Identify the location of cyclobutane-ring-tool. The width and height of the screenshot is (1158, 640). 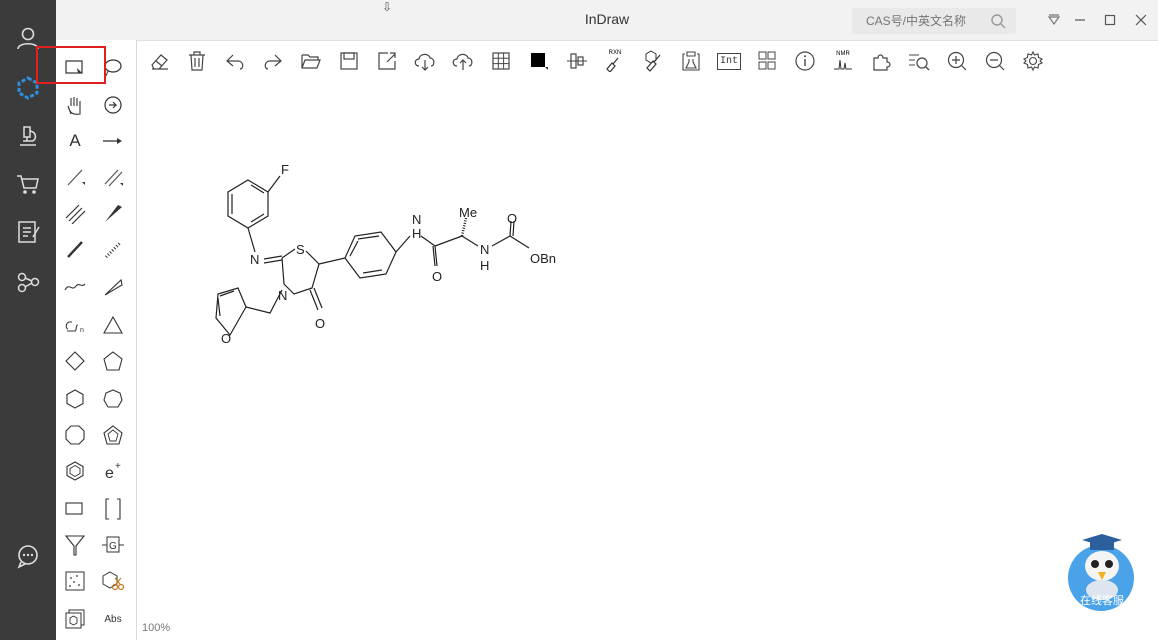
(75, 361).